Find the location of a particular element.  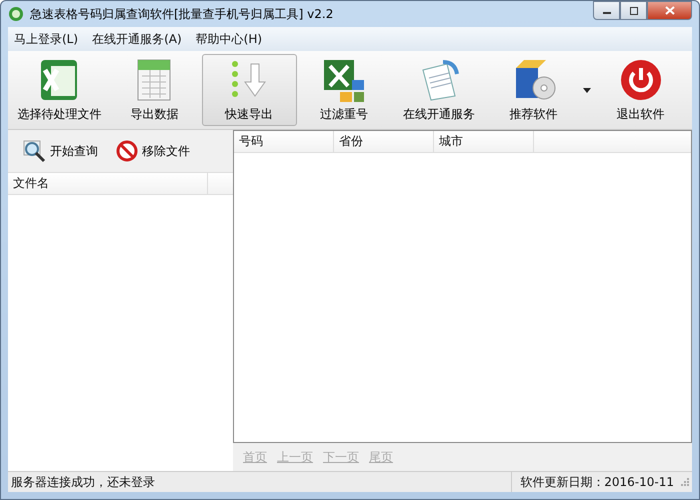

toolbar-button: 退出软件 is located at coordinates (640, 90).